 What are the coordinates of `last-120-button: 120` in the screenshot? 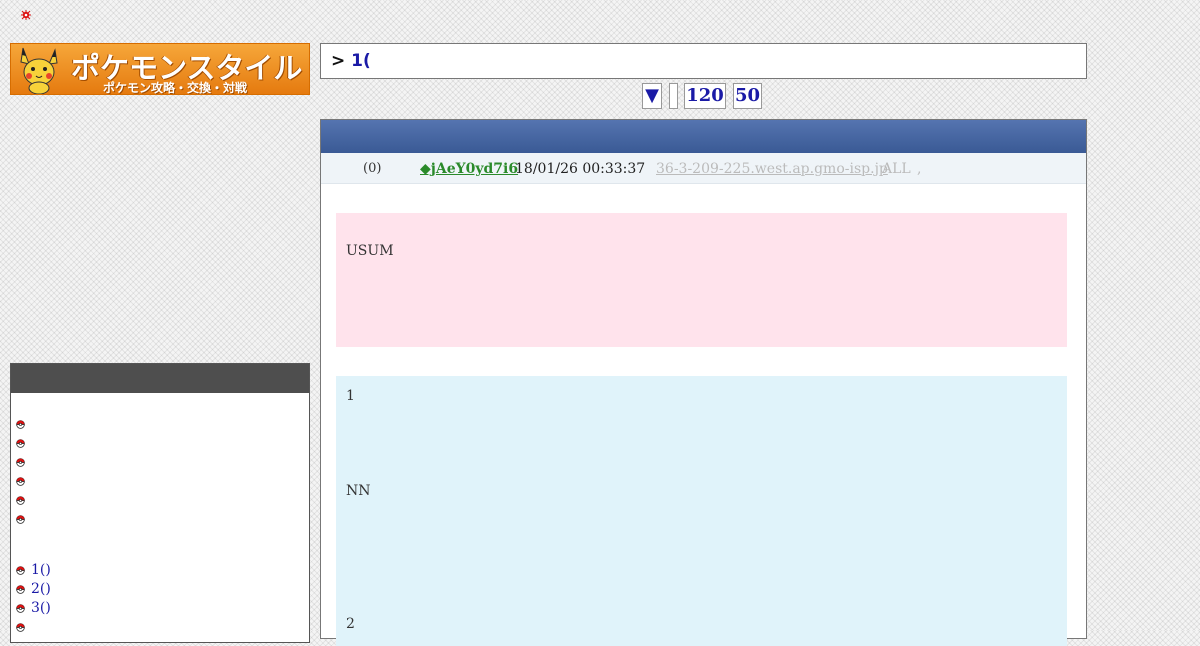 It's located at (705, 96).